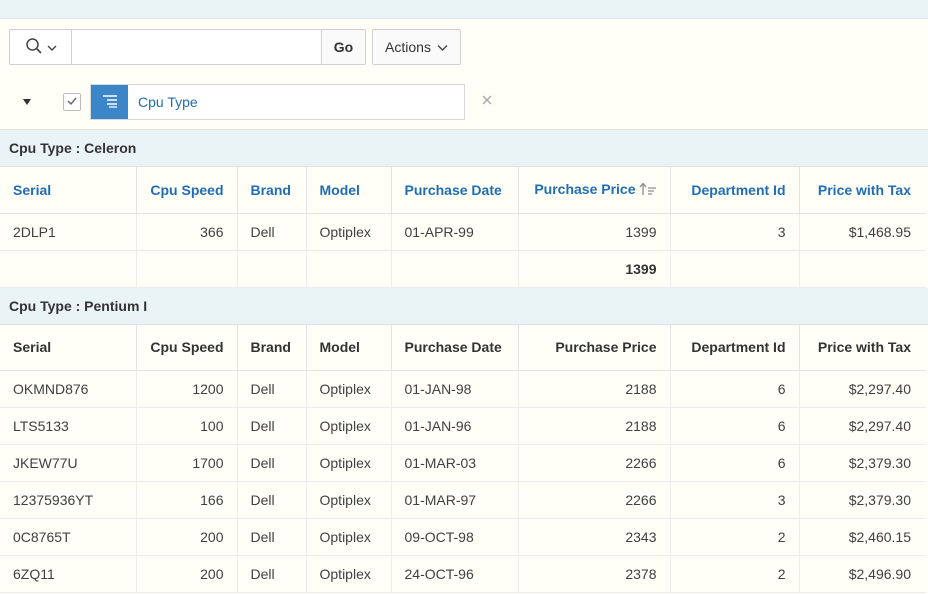 The height and width of the screenshot is (594, 928). Describe the element at coordinates (594, 269) in the screenshot. I see `total-purchase-price: 1399` at that location.